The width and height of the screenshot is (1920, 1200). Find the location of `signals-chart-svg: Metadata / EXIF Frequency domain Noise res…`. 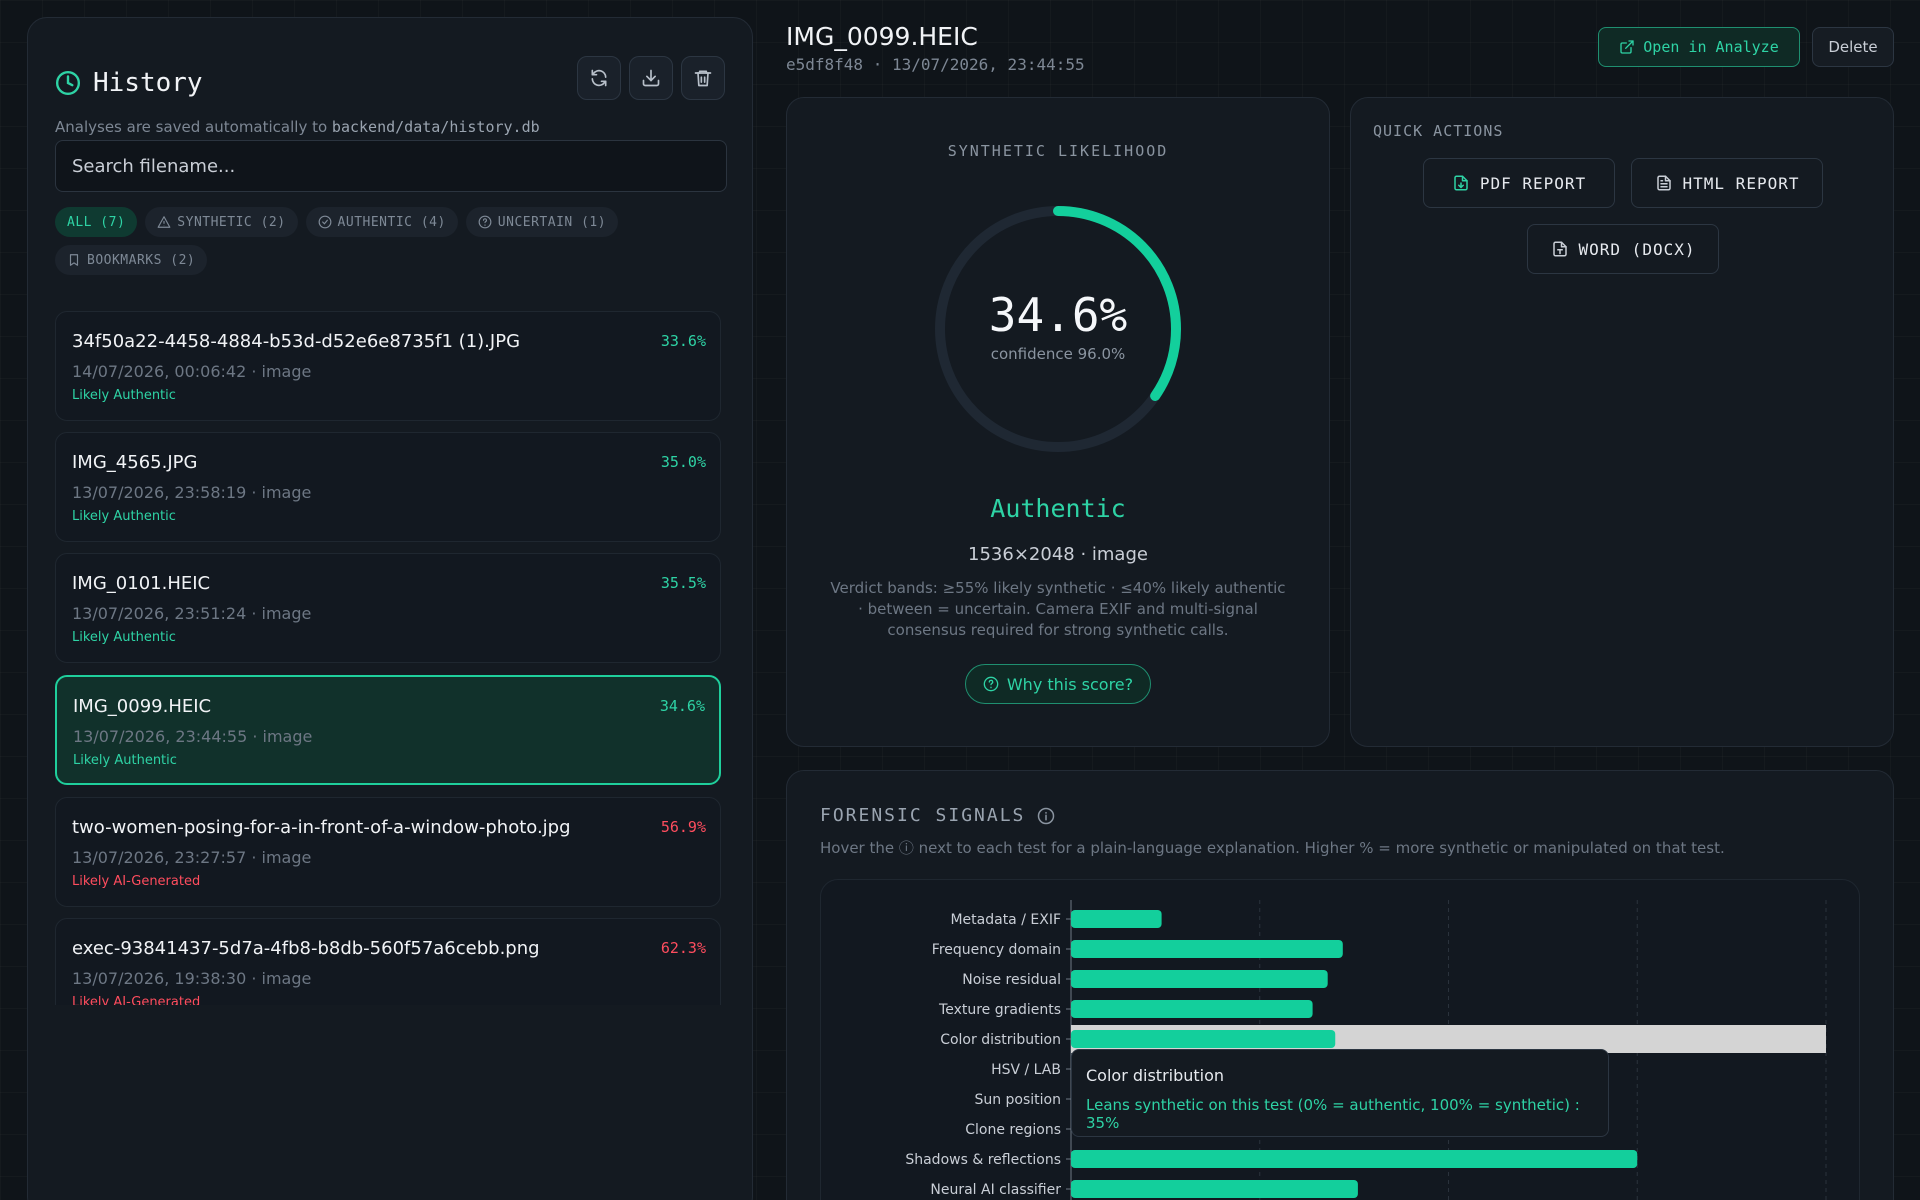

signals-chart-svg: Metadata / EXIF Frequency domain Noise res… is located at coordinates (1366, 1050).